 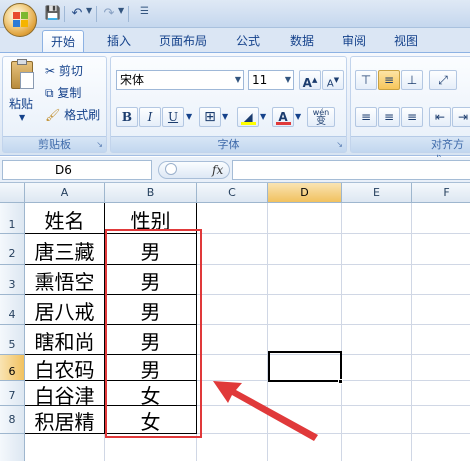 I want to click on tab-page-layout: 页面布局, so click(x=183, y=41).